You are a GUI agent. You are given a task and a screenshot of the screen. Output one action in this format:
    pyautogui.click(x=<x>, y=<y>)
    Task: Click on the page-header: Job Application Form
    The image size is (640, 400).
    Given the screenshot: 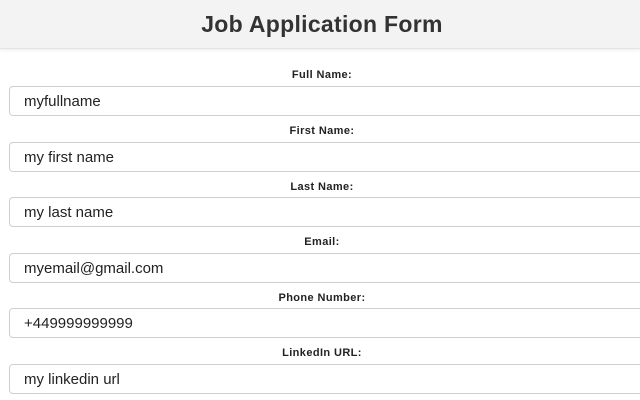 What is the action you would take?
    pyautogui.click(x=320, y=24)
    